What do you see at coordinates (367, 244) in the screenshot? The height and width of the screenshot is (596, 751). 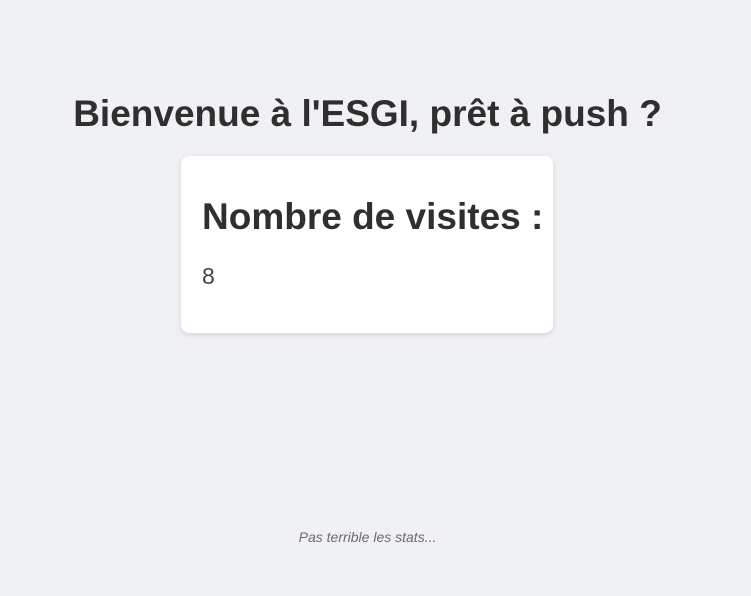 I see `visits-card: Nombre de visites : 8` at bounding box center [367, 244].